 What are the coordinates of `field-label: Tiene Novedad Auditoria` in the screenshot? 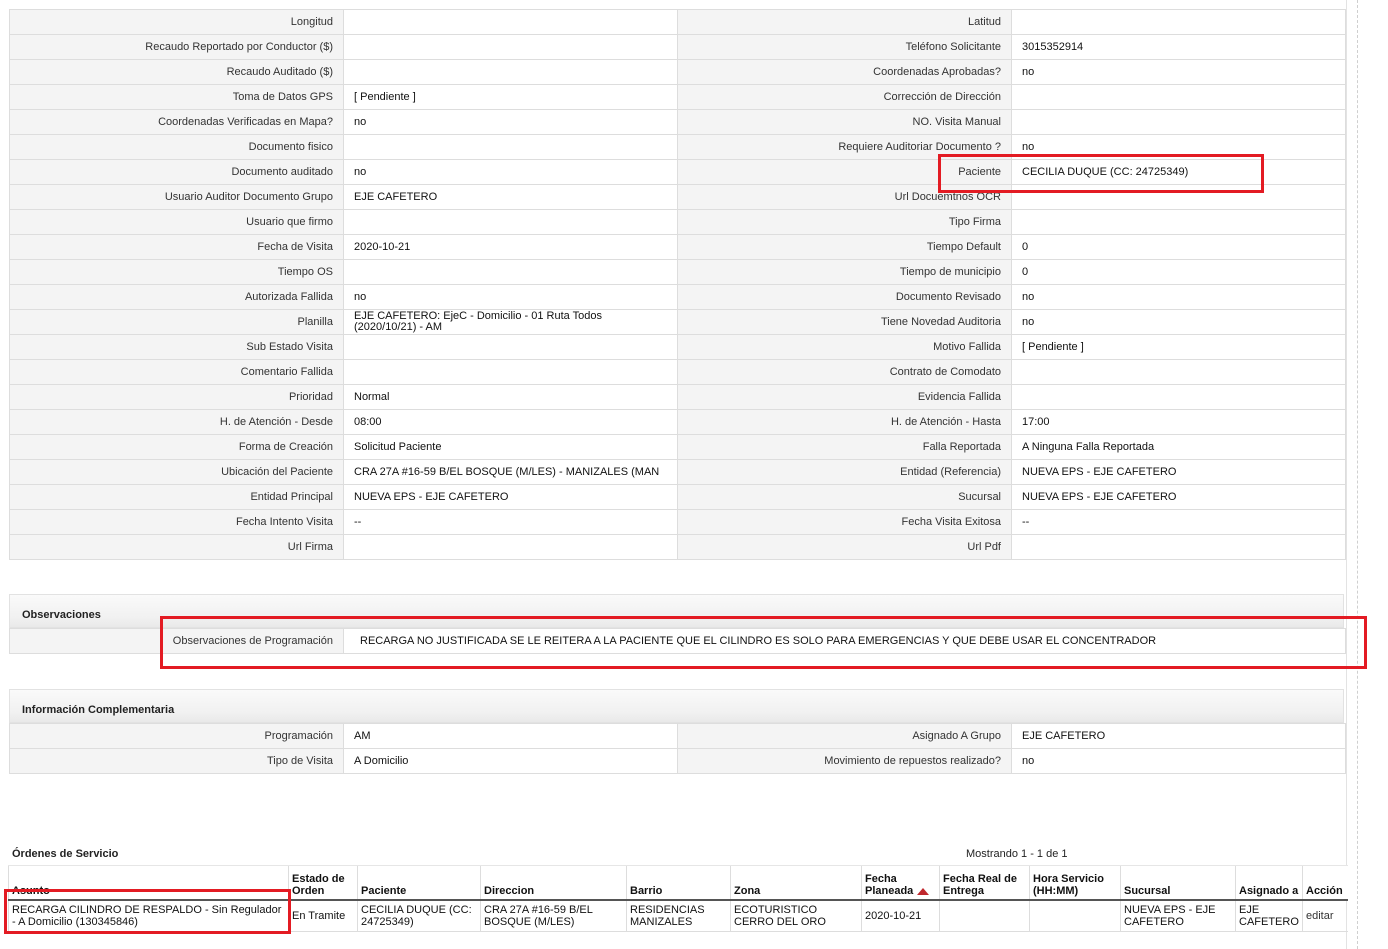 It's located at (844, 322).